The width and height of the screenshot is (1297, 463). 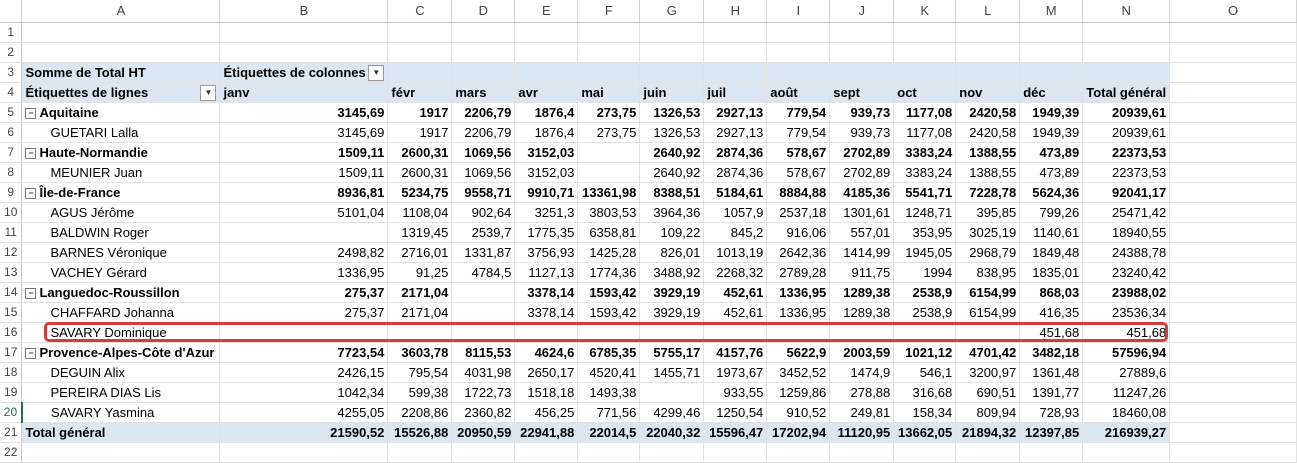 What do you see at coordinates (862, 192) in the screenshot?
I see `pivot-value-cell: 4185,36` at bounding box center [862, 192].